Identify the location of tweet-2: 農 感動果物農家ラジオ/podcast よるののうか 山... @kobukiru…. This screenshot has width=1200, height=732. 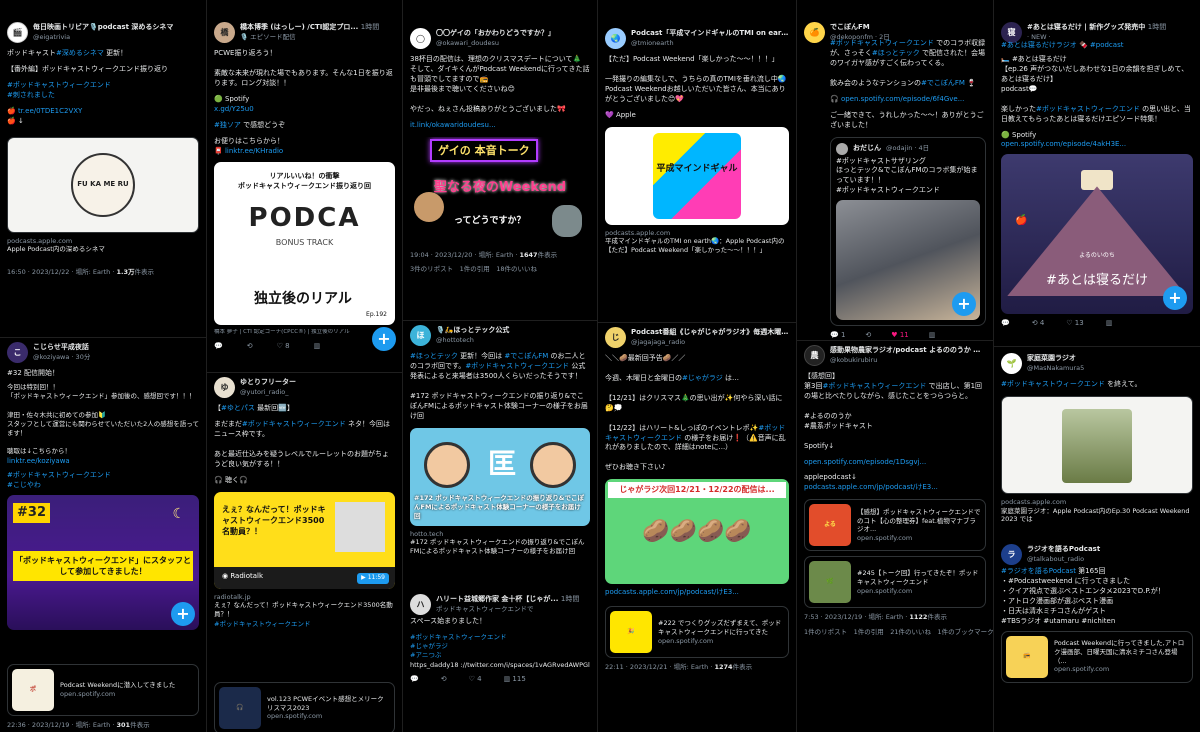
(895, 491).